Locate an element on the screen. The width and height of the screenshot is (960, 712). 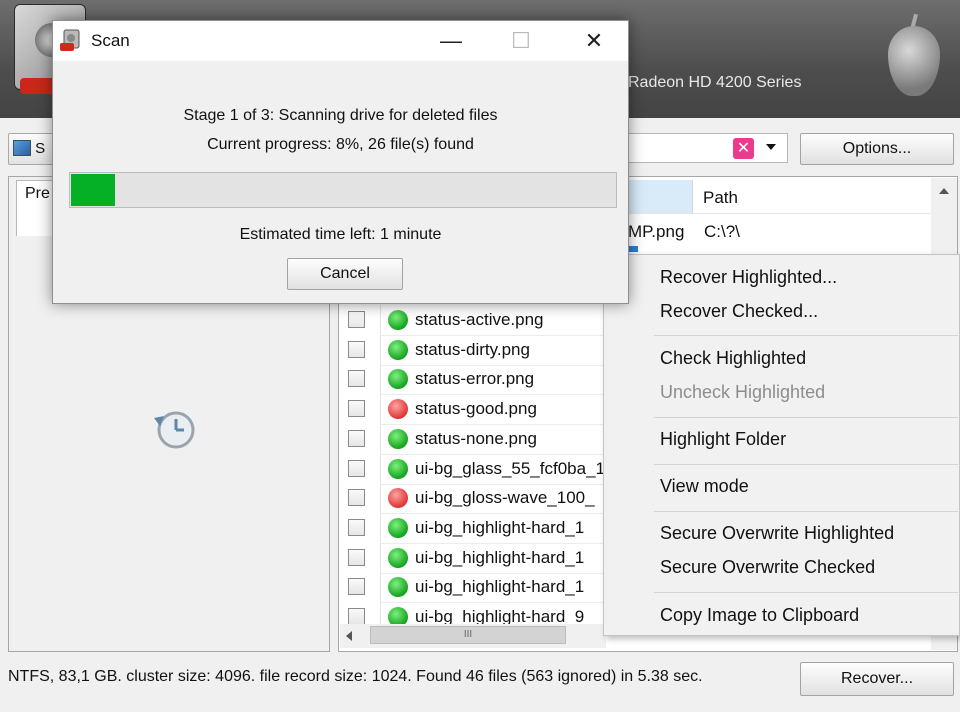
maximize-icon: ☐ is located at coordinates (521, 40).